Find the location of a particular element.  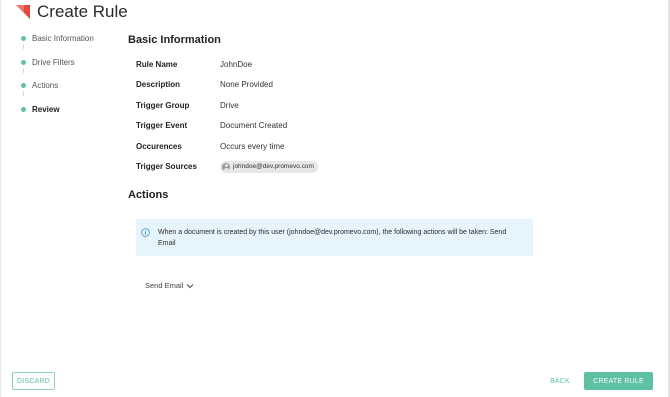

logo-icon is located at coordinates (23, 12).